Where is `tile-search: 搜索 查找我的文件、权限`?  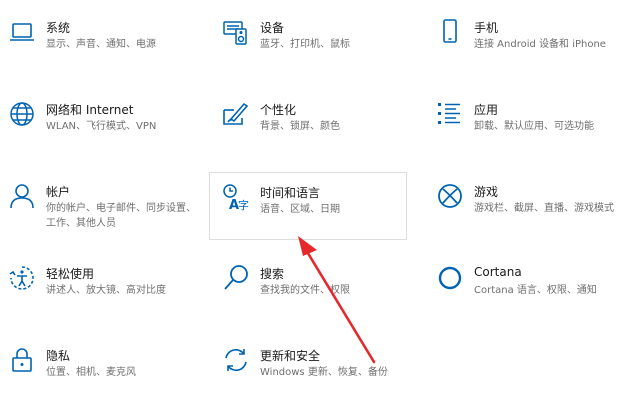 tile-search: 搜索 查找我的文件、权限 is located at coordinates (320, 297).